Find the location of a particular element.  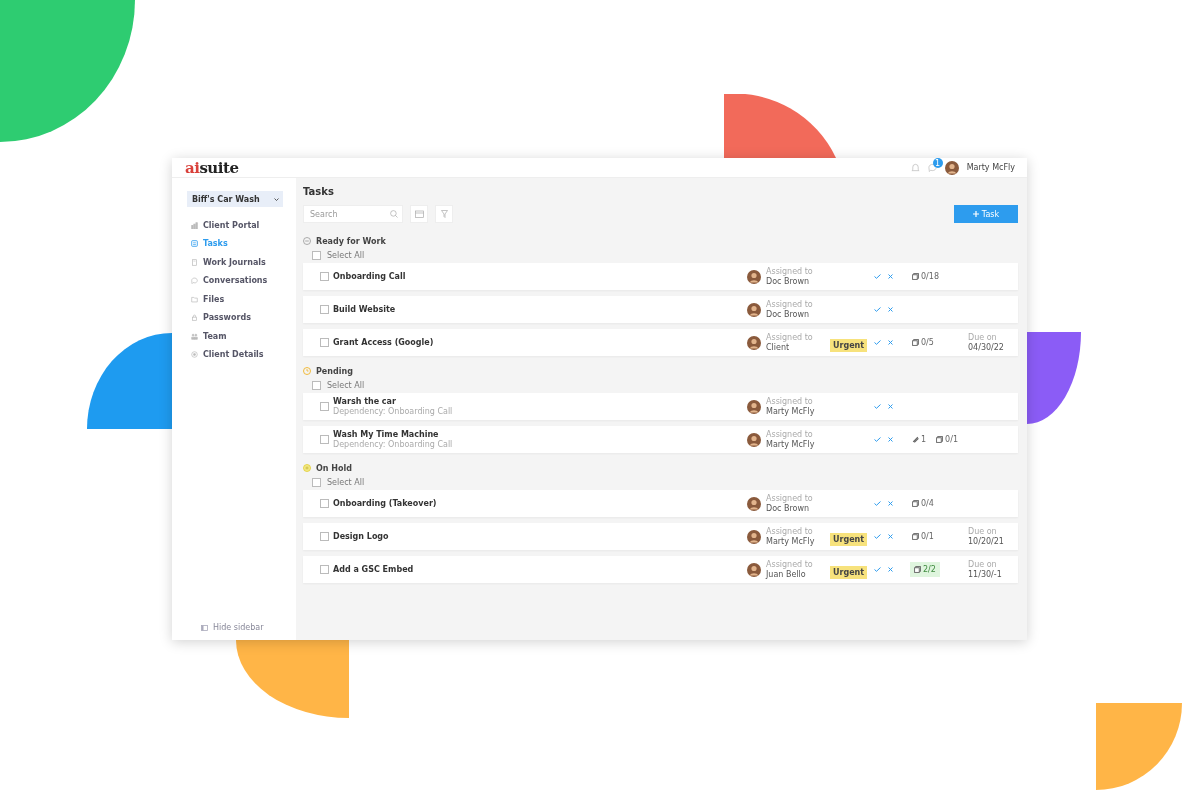

nav-item: Client Portal is located at coordinates (243, 225).